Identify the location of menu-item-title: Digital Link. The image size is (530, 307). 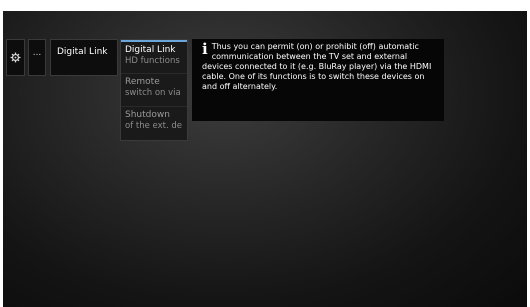
(150, 50).